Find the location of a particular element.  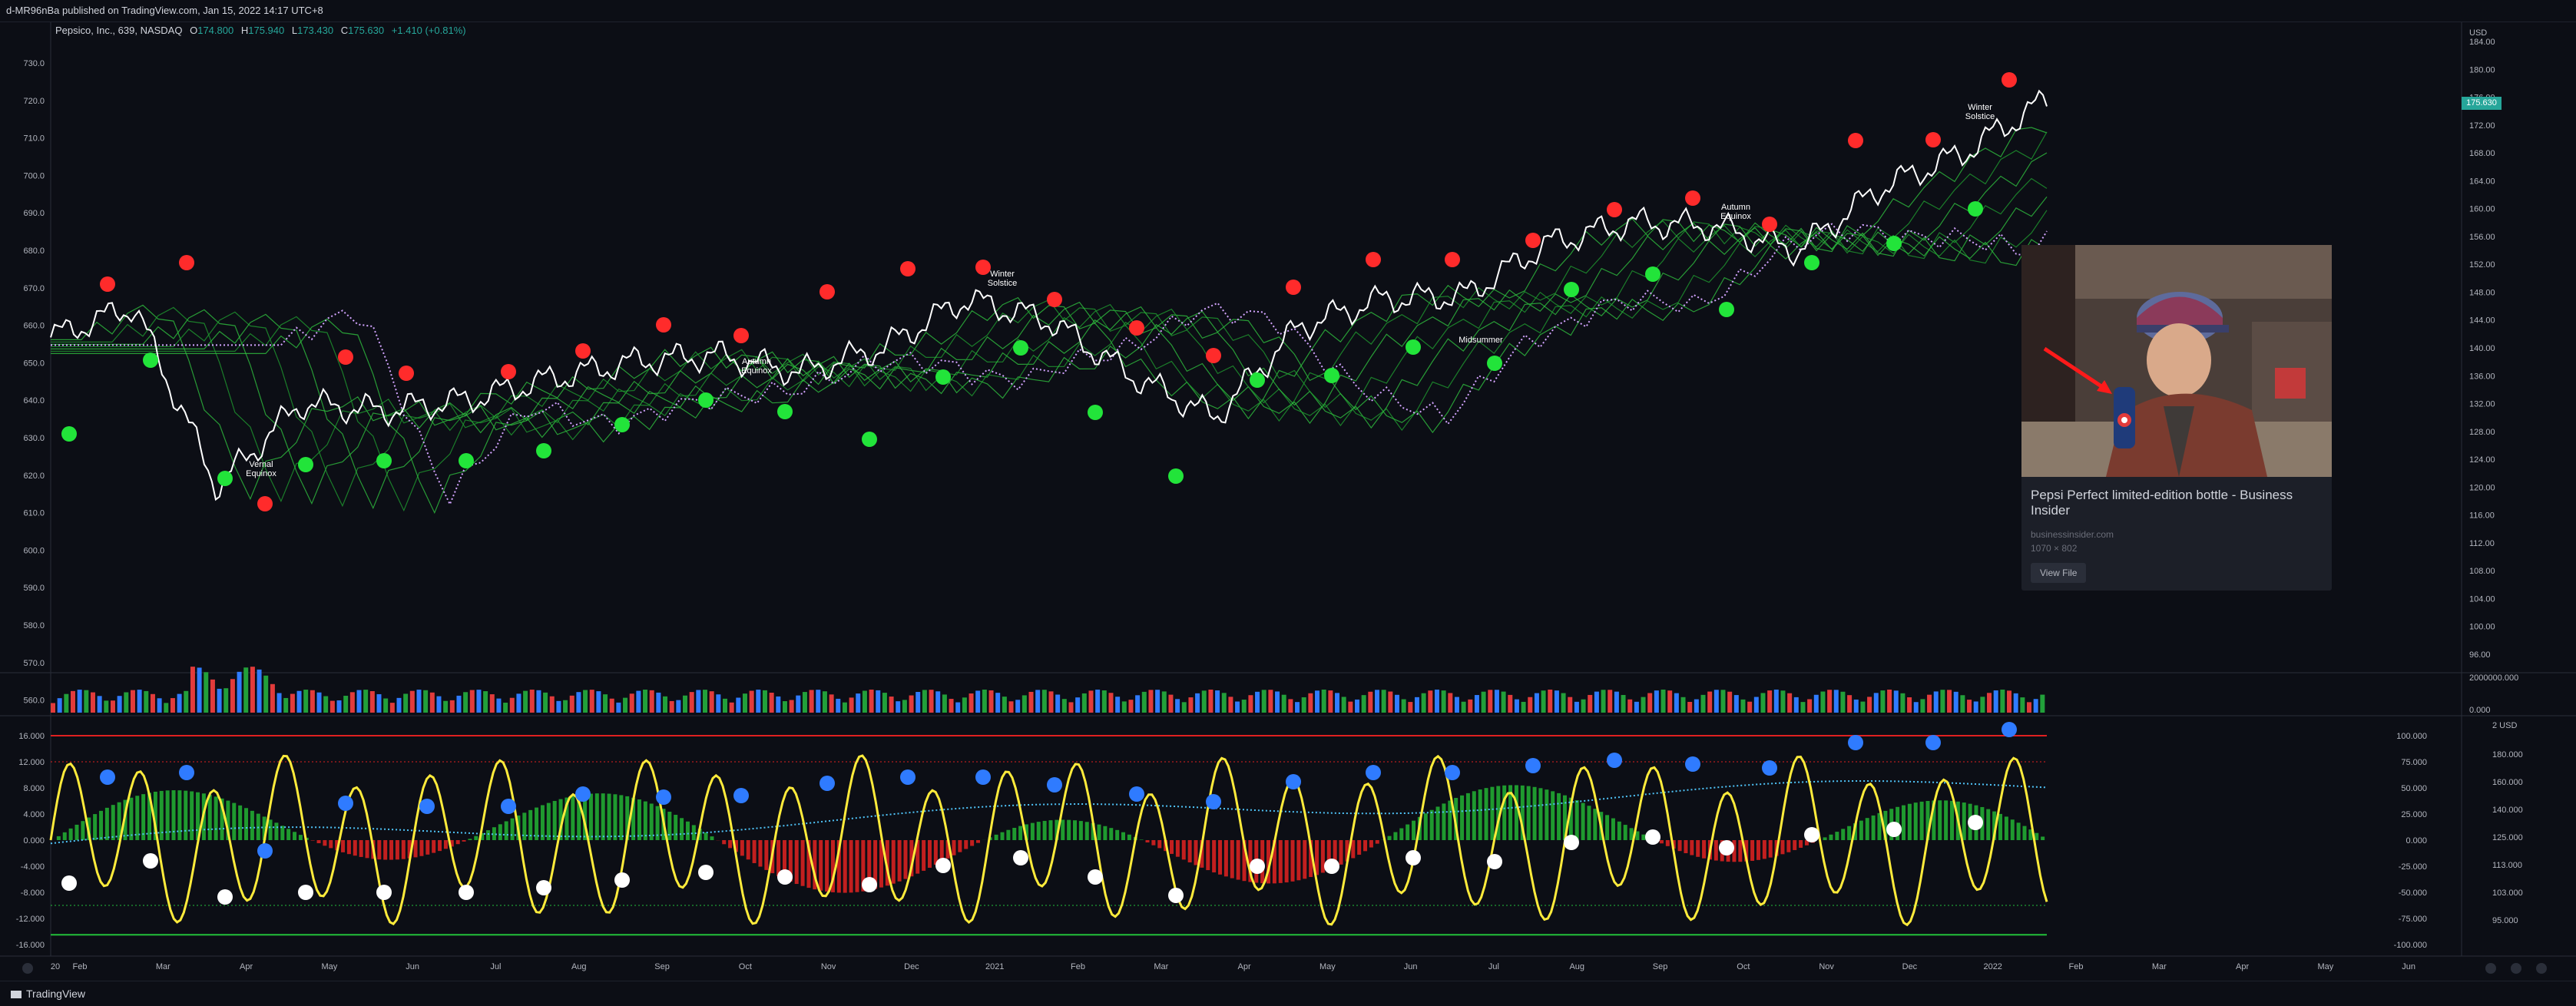

osc-left-tick: 4.000 is located at coordinates (34, 815).